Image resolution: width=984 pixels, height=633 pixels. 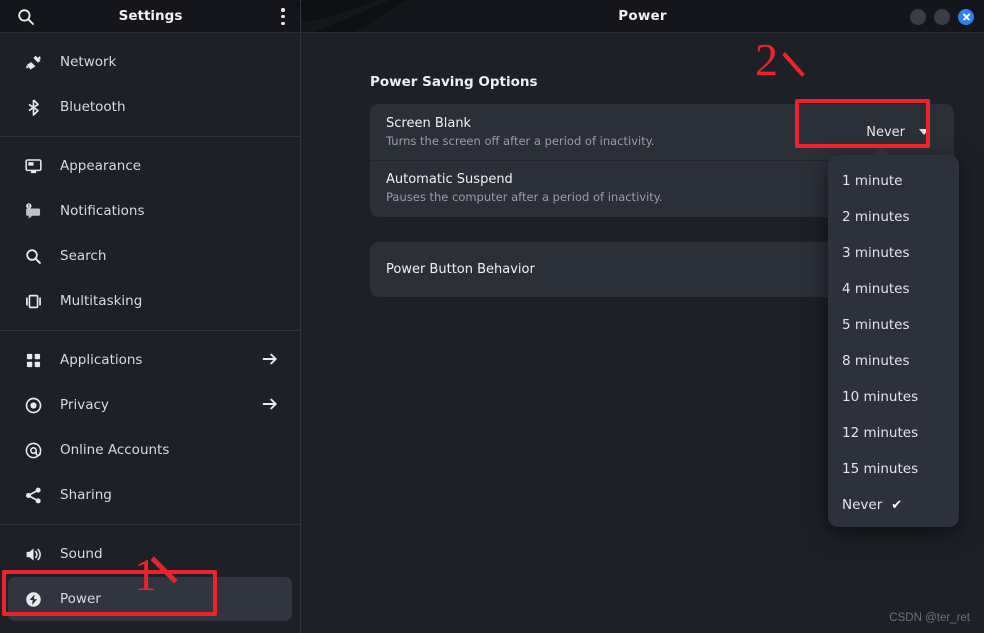 I want to click on sidebar-item-label: Privacy, so click(x=84, y=405).